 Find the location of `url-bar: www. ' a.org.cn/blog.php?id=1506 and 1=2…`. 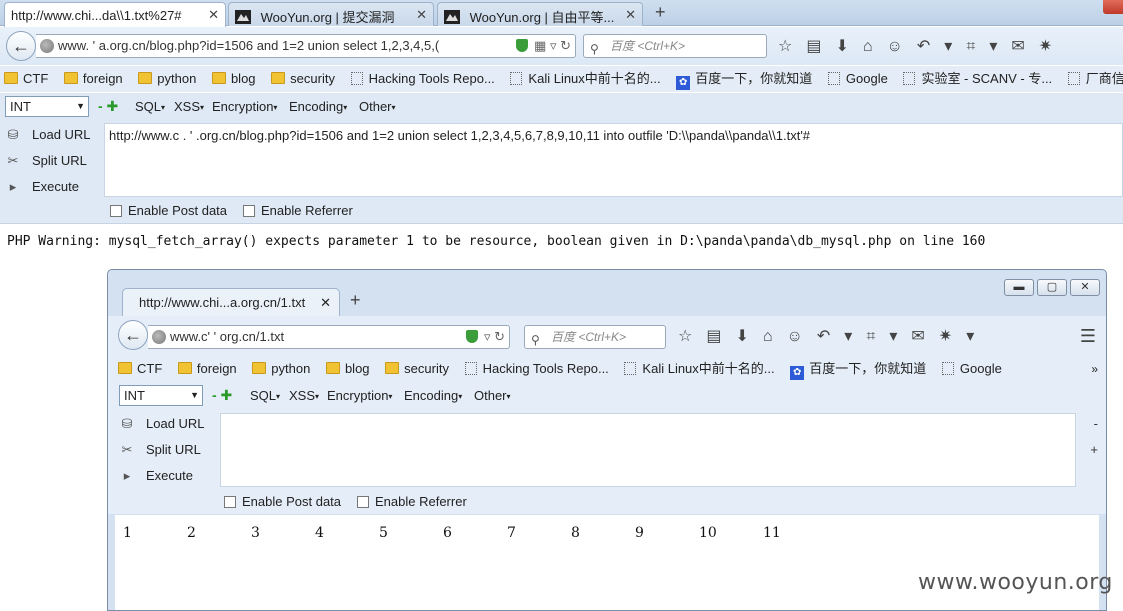

url-bar: www. ' a.org.cn/blog.php?id=1506 and 1=2… is located at coordinates (306, 46).